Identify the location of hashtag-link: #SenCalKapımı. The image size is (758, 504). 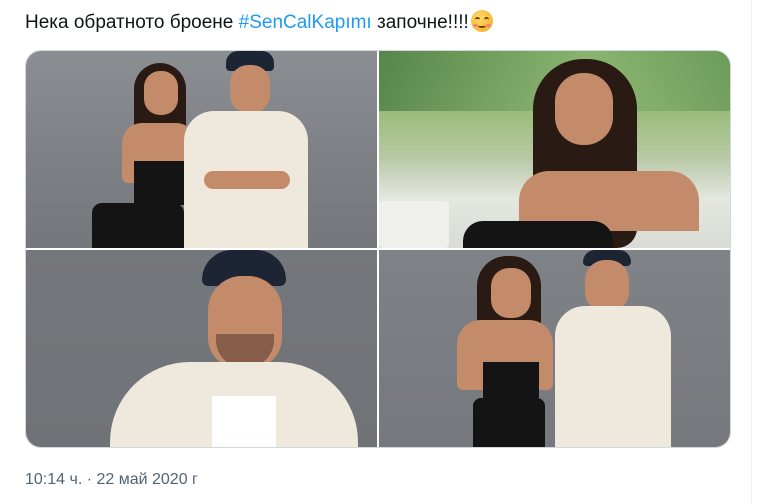
(305, 22).